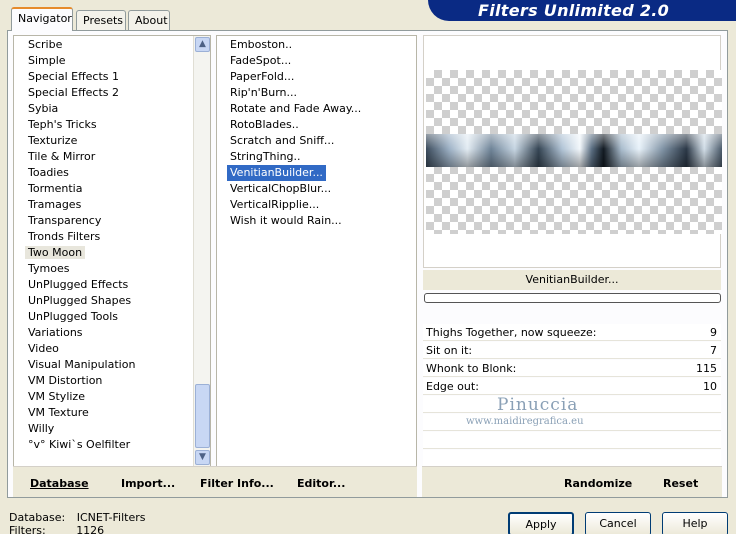  Describe the element at coordinates (149, 20) in the screenshot. I see `tab-about: About` at that location.